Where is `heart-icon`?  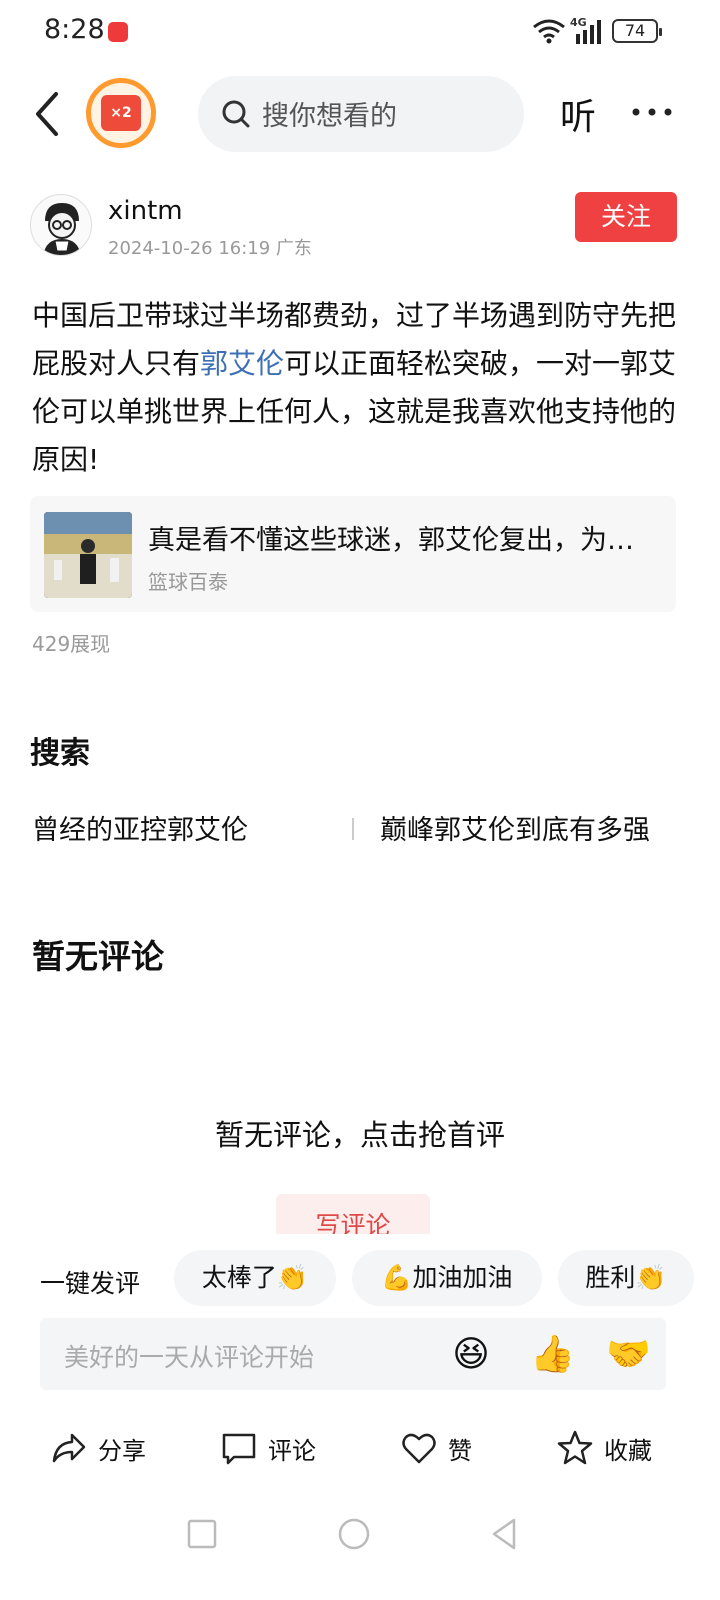 heart-icon is located at coordinates (419, 1448).